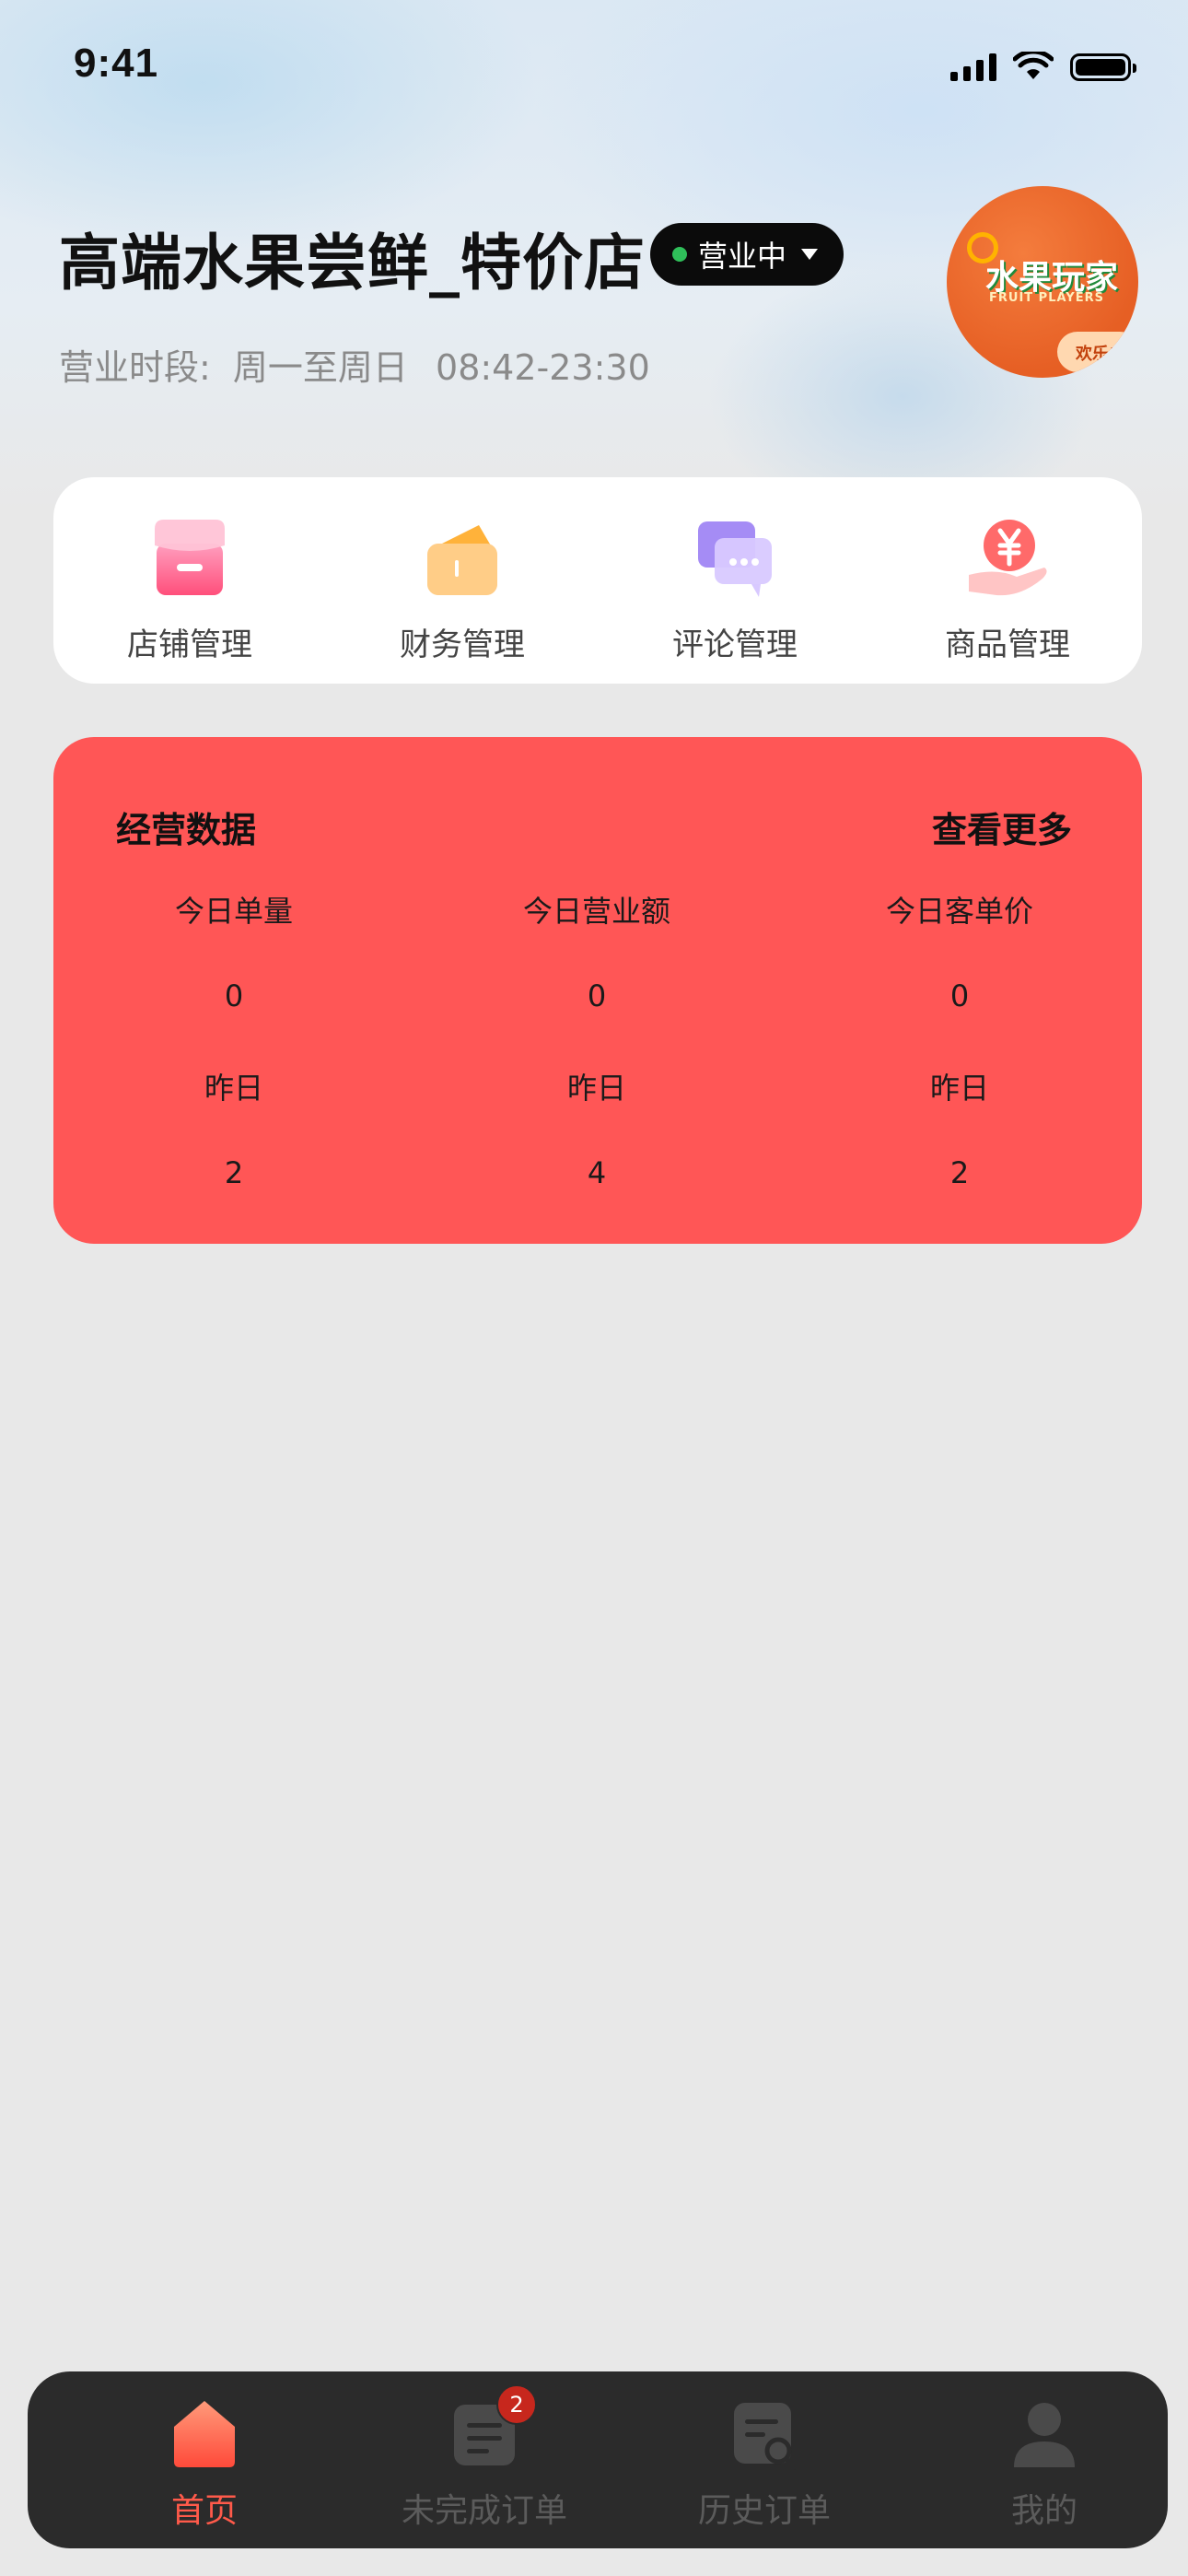  I want to click on order-search-icon, so click(764, 2433).